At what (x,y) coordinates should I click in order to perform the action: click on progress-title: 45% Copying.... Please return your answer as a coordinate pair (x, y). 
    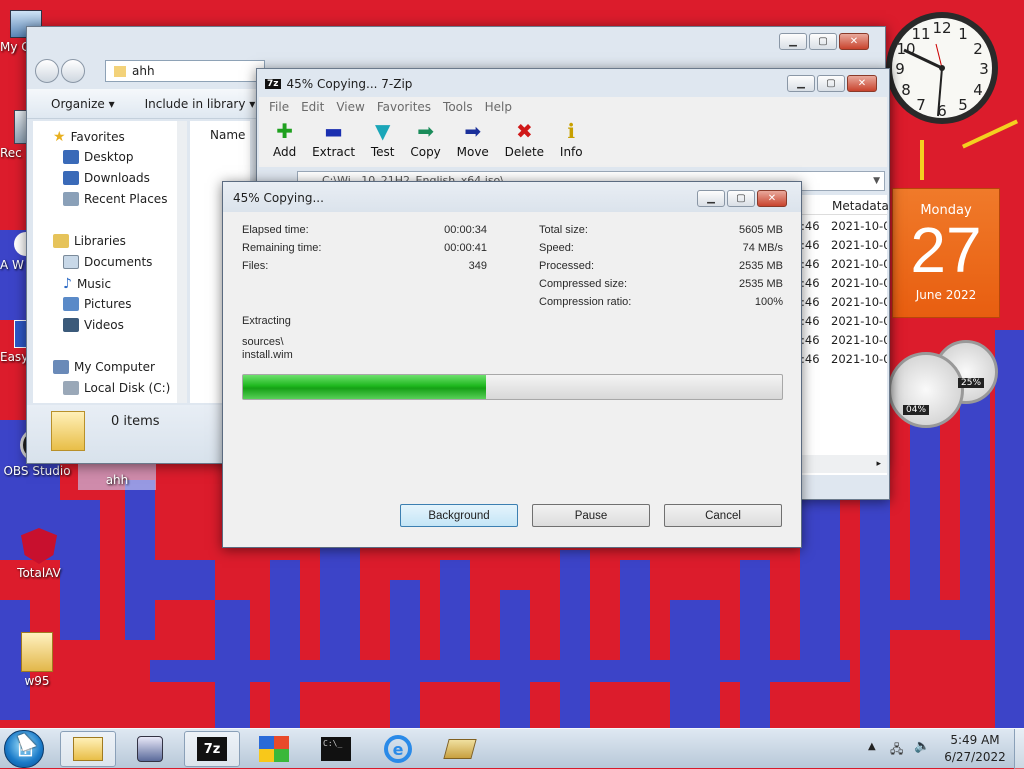
    Looking at the image, I should click on (278, 198).